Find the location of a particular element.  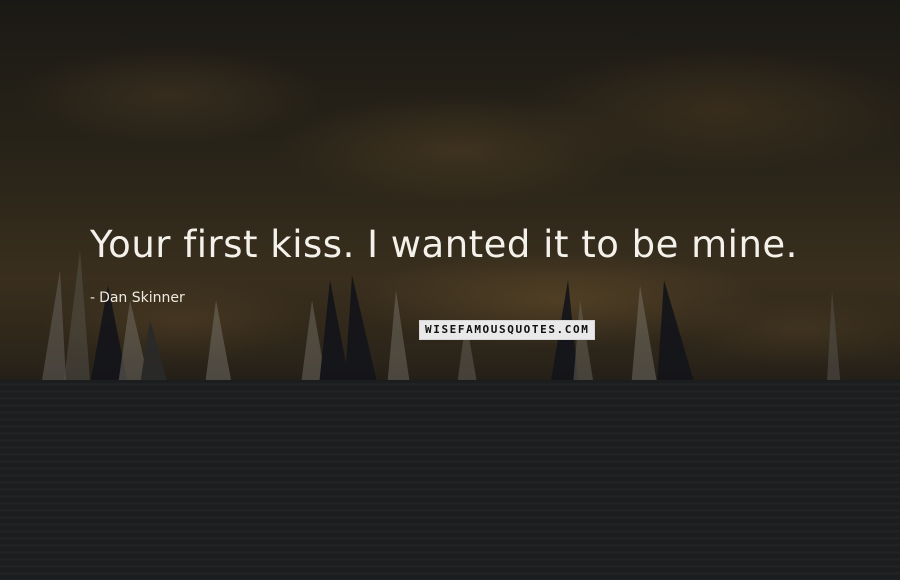

watermark-logo: WISEFAMOUSQUOTES.COM is located at coordinates (507, 330).